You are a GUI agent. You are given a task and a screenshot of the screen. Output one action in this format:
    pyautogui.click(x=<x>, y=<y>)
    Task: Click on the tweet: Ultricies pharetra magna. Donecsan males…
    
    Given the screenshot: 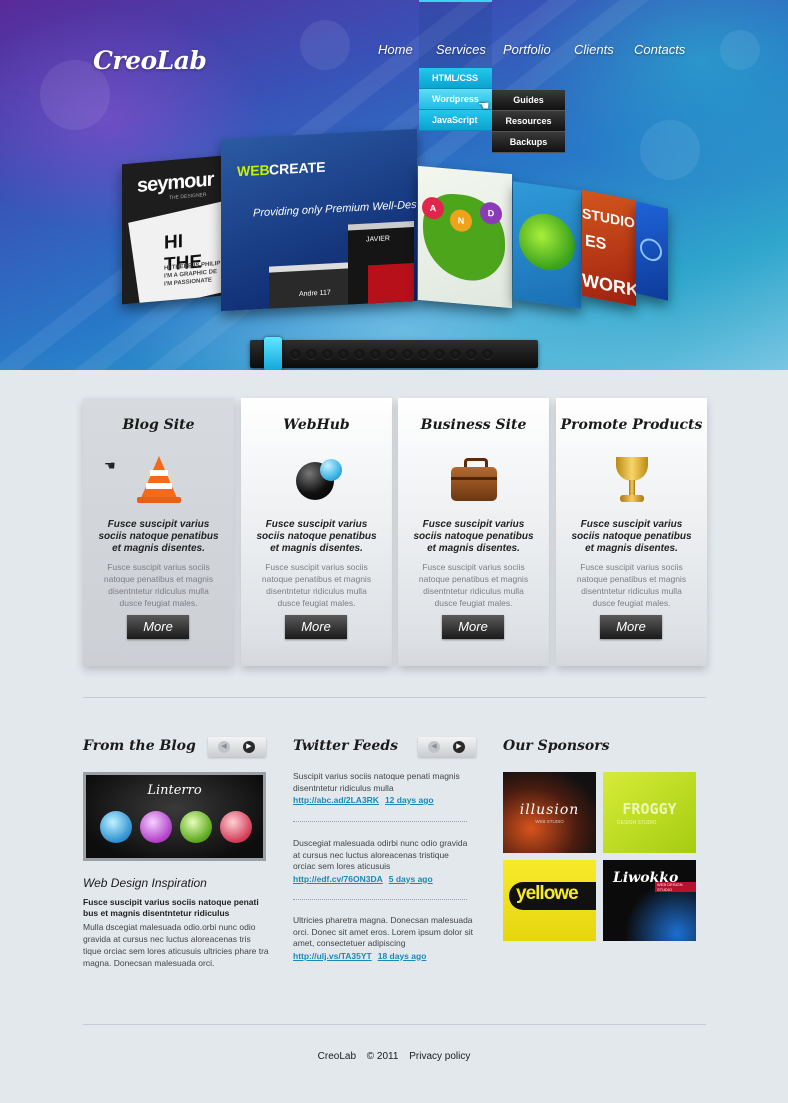 What is the action you would take?
    pyautogui.click(x=383, y=938)
    